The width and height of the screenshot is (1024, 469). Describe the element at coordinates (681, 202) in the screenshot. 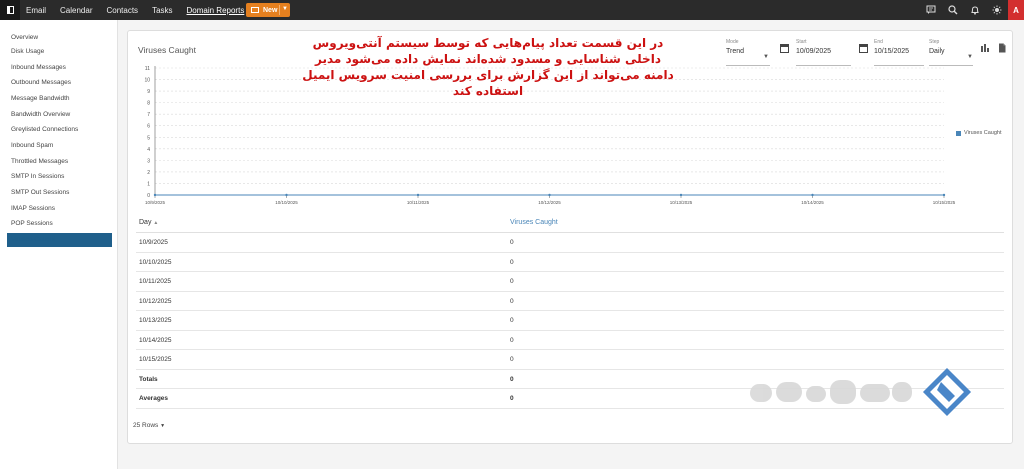

I see `x-tick-label: 10/13/2025` at that location.